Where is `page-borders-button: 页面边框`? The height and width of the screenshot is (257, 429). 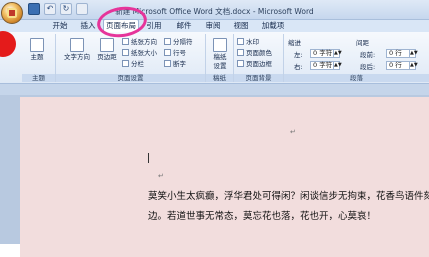
page-borders-button: 页面边框 is located at coordinates (254, 64).